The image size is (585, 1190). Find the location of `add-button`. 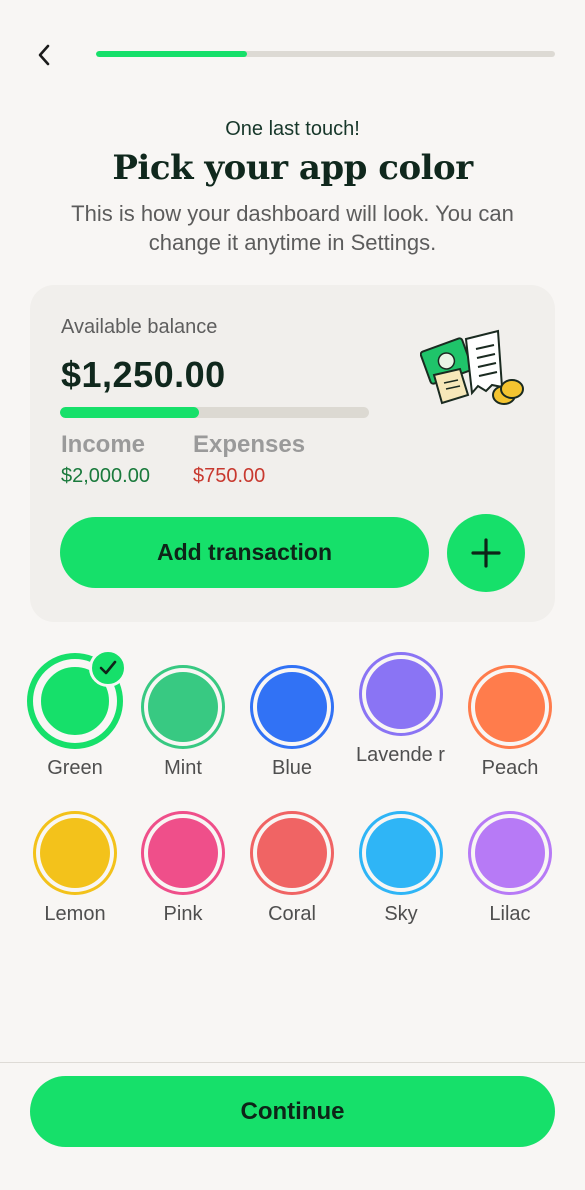

add-button is located at coordinates (486, 553).